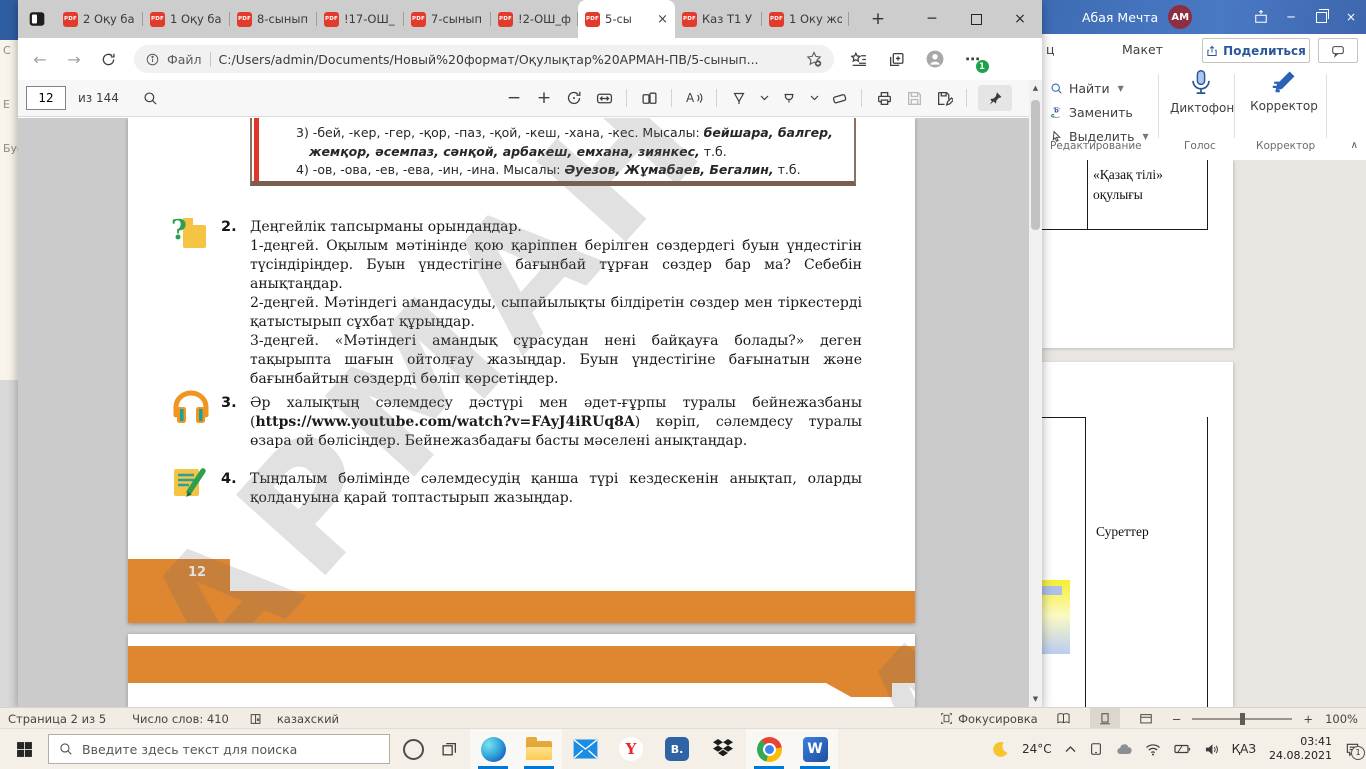 The height and width of the screenshot is (769, 1366). Describe the element at coordinates (764, 98) in the screenshot. I see `draw-pen-chevron-icon` at that location.